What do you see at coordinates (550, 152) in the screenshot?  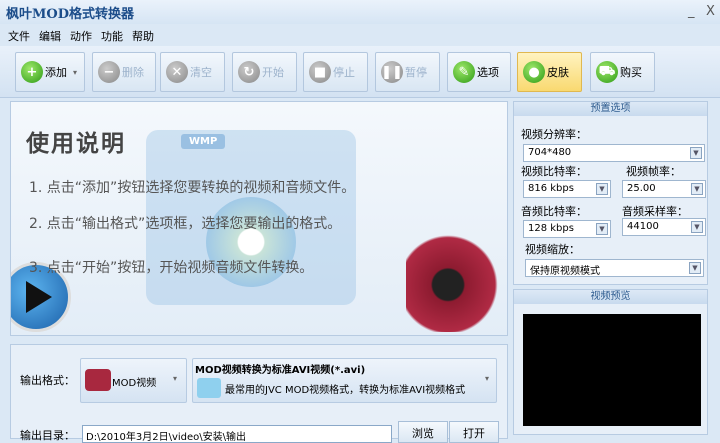 I see `resolution-value: 704*480` at bounding box center [550, 152].